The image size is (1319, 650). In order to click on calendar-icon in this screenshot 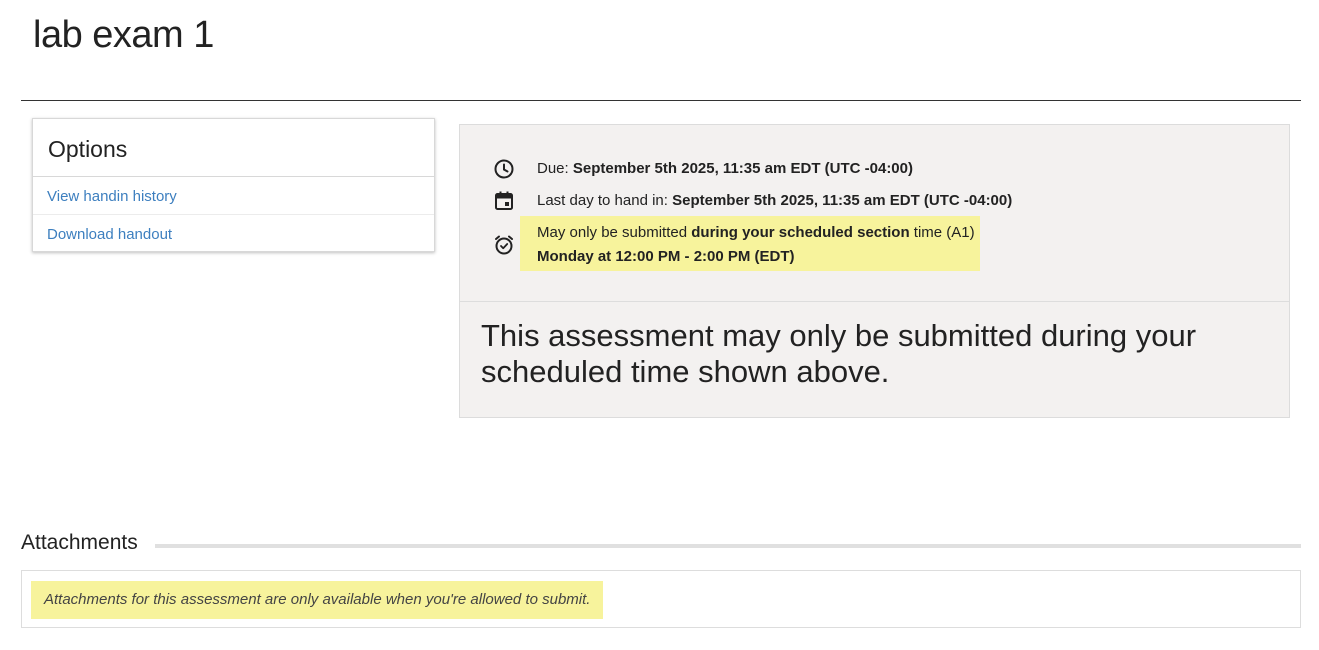, I will do `click(504, 201)`.